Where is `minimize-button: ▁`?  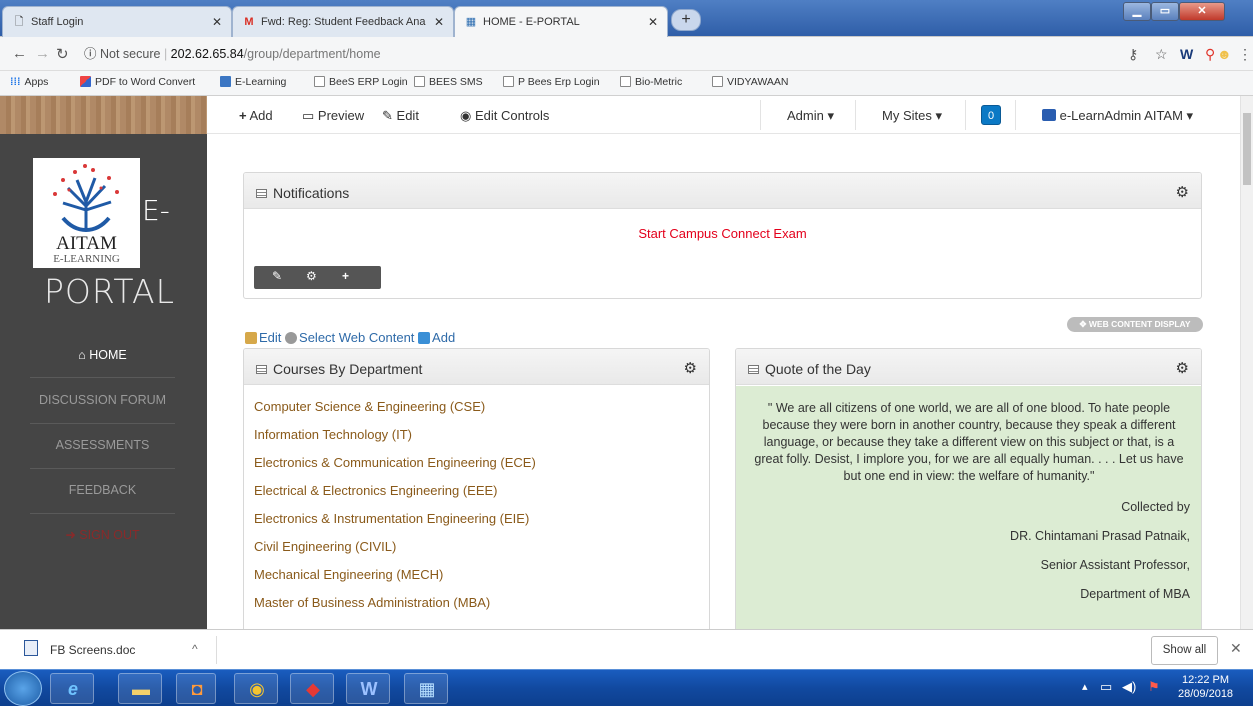
minimize-button: ▁ is located at coordinates (1137, 11).